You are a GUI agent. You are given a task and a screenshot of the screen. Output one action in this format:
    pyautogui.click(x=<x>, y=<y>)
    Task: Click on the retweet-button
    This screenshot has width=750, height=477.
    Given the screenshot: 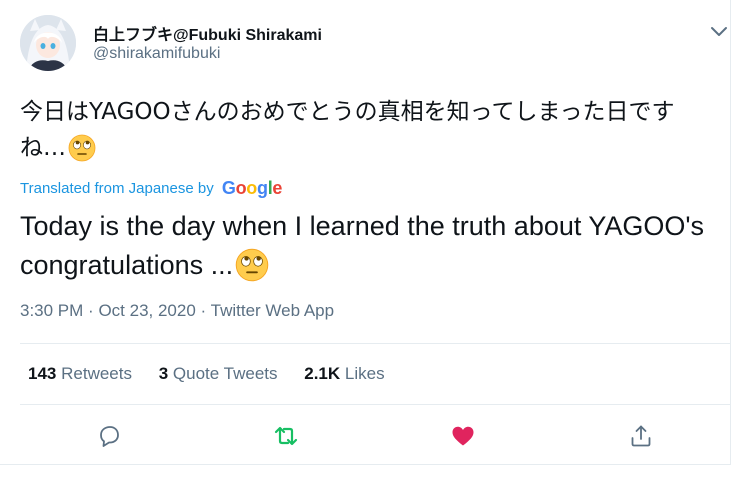 What is the action you would take?
    pyautogui.click(x=286, y=436)
    